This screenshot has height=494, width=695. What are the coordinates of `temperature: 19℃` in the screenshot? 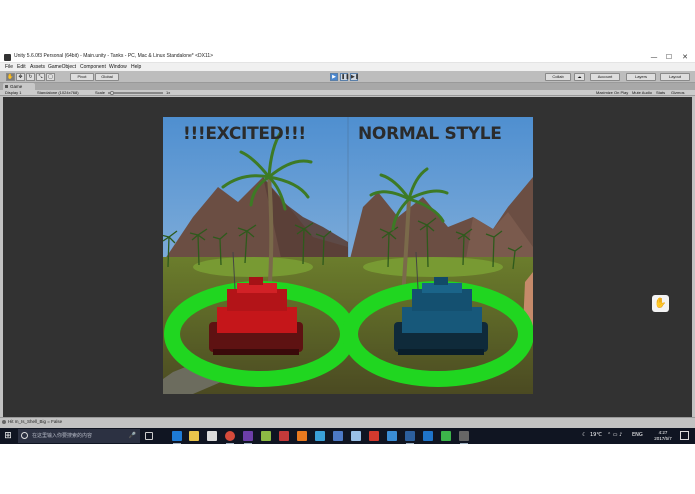 It's located at (596, 435).